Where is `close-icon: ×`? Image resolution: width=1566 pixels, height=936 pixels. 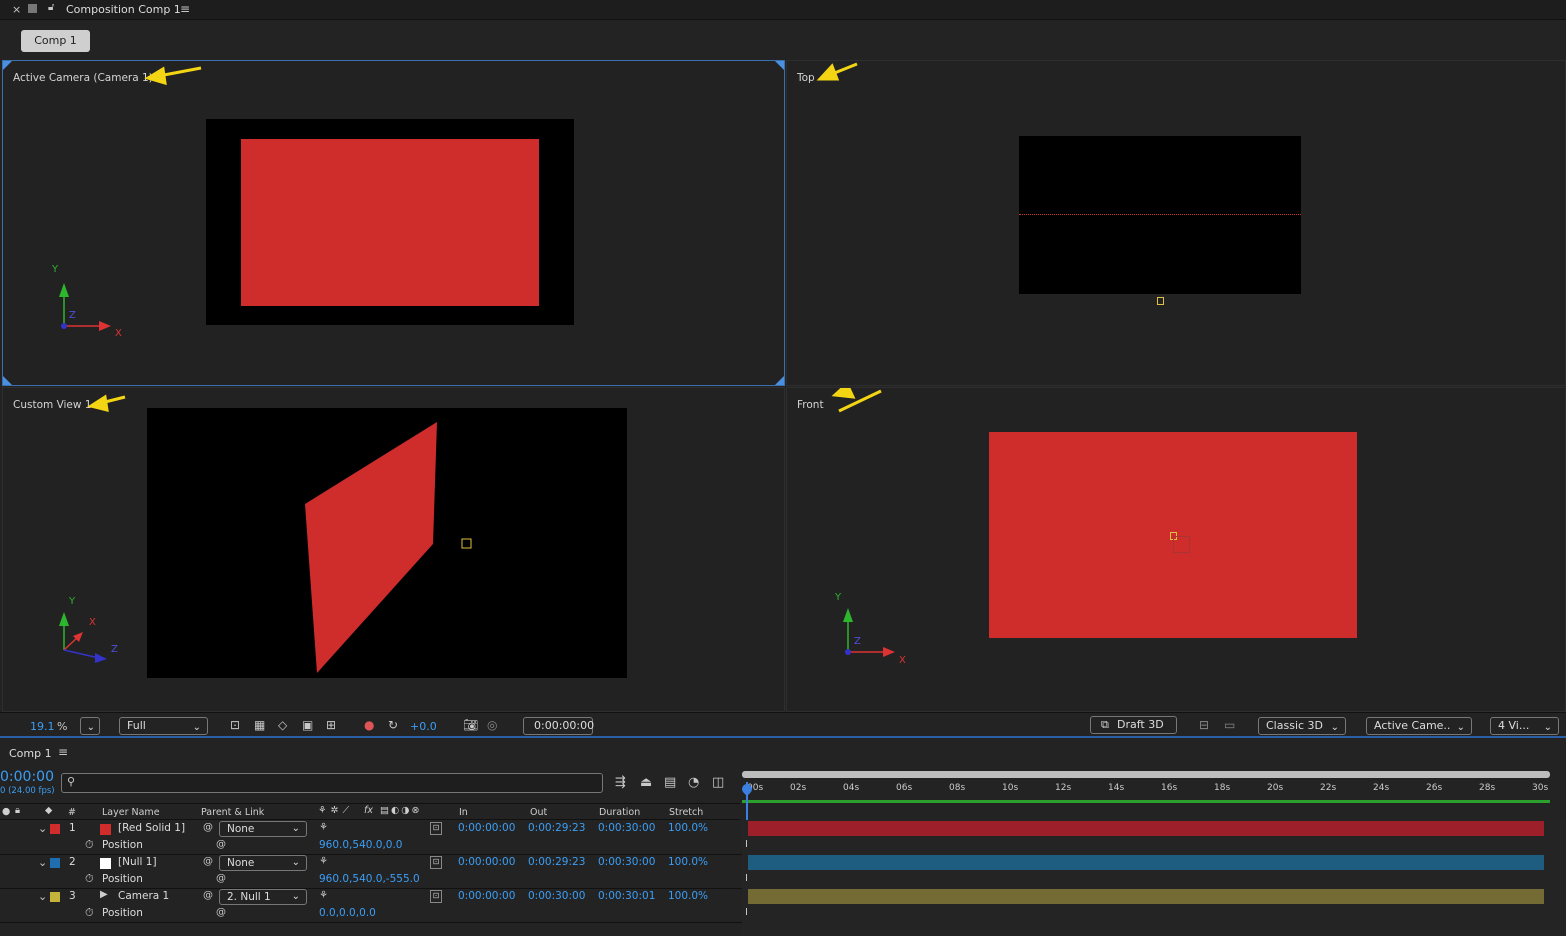 close-icon: × is located at coordinates (16, 9).